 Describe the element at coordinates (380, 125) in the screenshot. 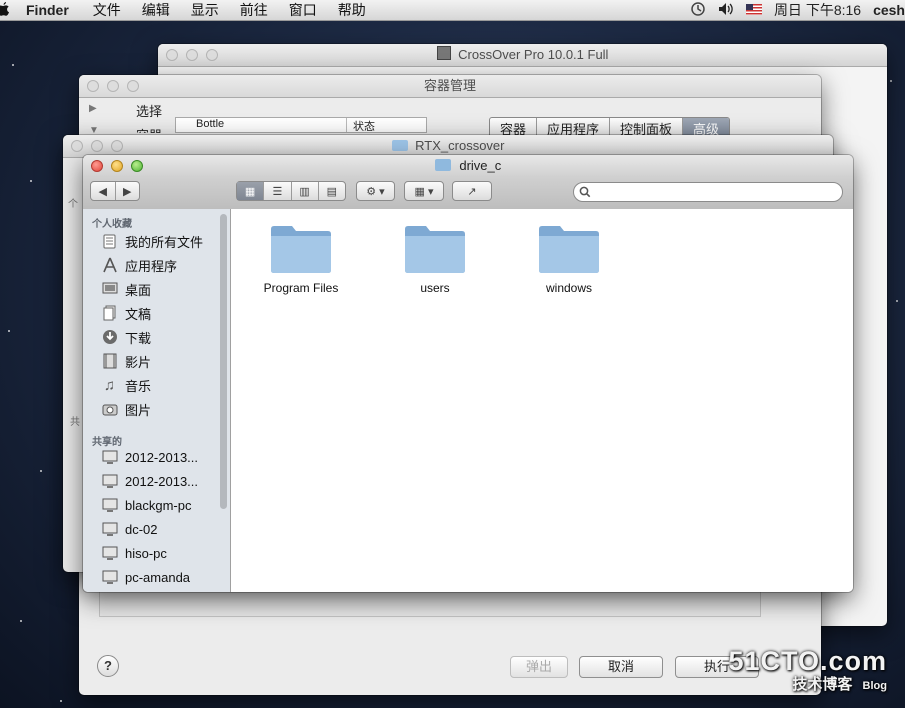

I see `status-column-header: 状态` at that location.